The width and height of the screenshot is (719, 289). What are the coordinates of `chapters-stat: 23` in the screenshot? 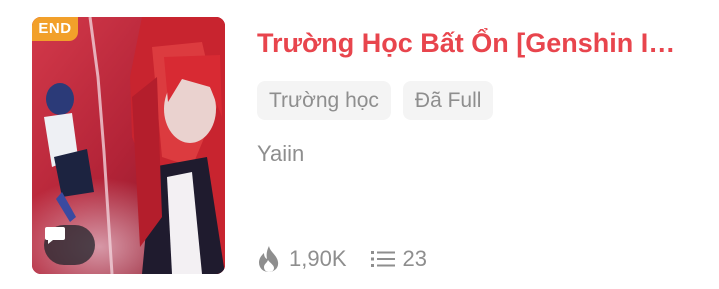 It's located at (398, 259).